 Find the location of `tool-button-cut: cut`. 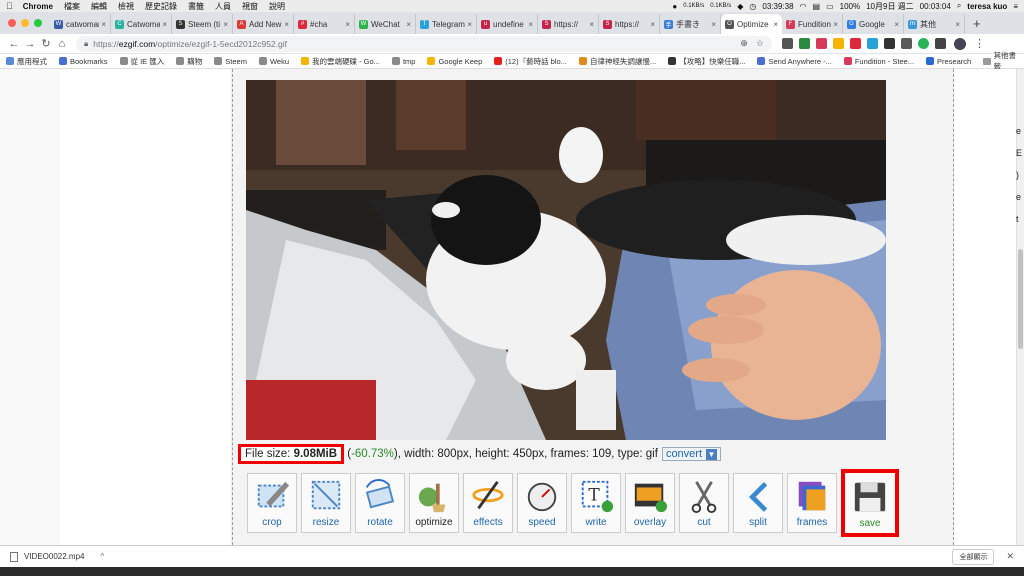

tool-button-cut: cut is located at coordinates (704, 503).